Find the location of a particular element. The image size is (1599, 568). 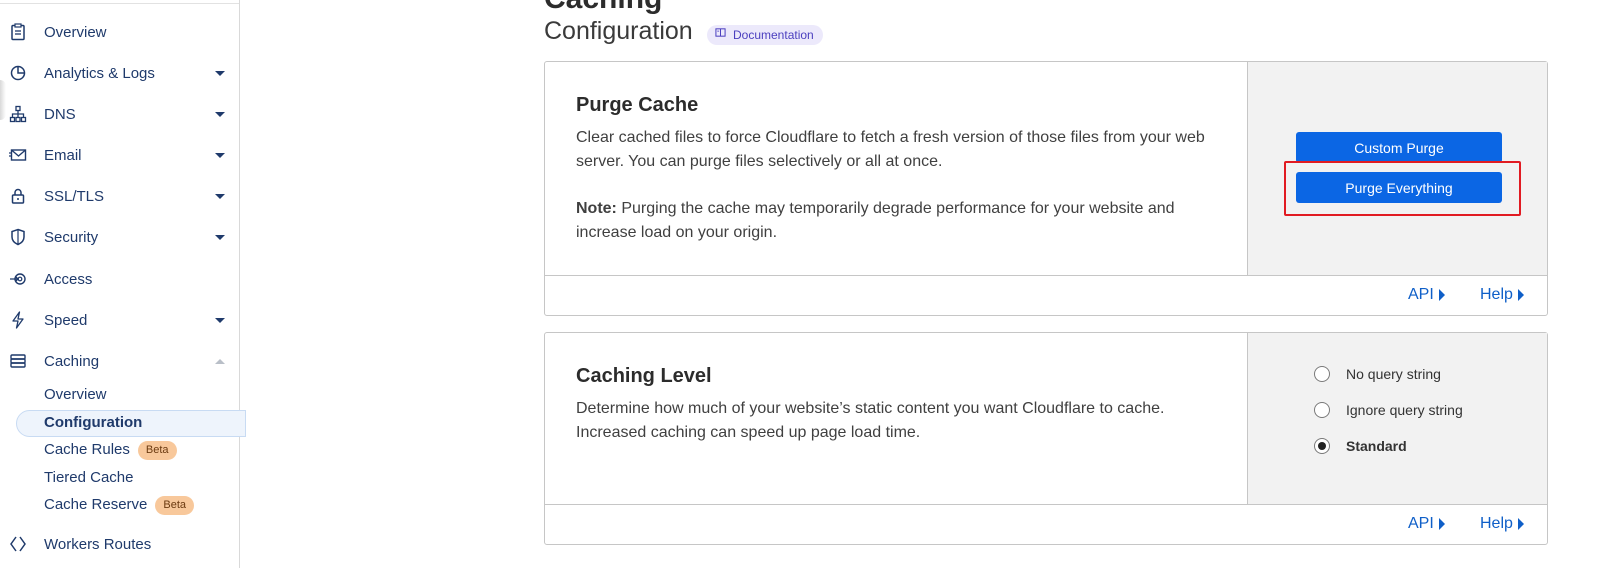

chevron-up-icon is located at coordinates (220, 361).